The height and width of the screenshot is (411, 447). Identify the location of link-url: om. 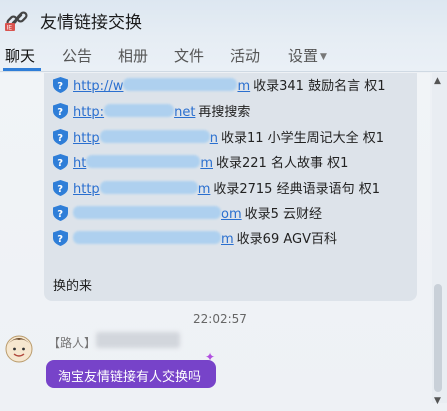
(157, 214).